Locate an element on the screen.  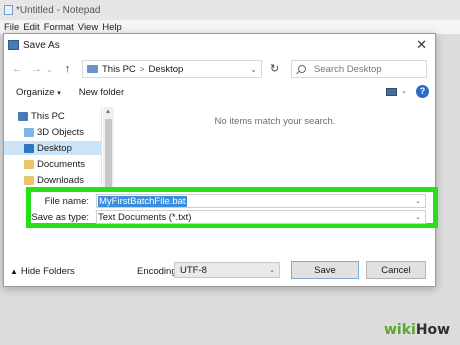
search-placeholder: Search Desktop is located at coordinates (348, 69).